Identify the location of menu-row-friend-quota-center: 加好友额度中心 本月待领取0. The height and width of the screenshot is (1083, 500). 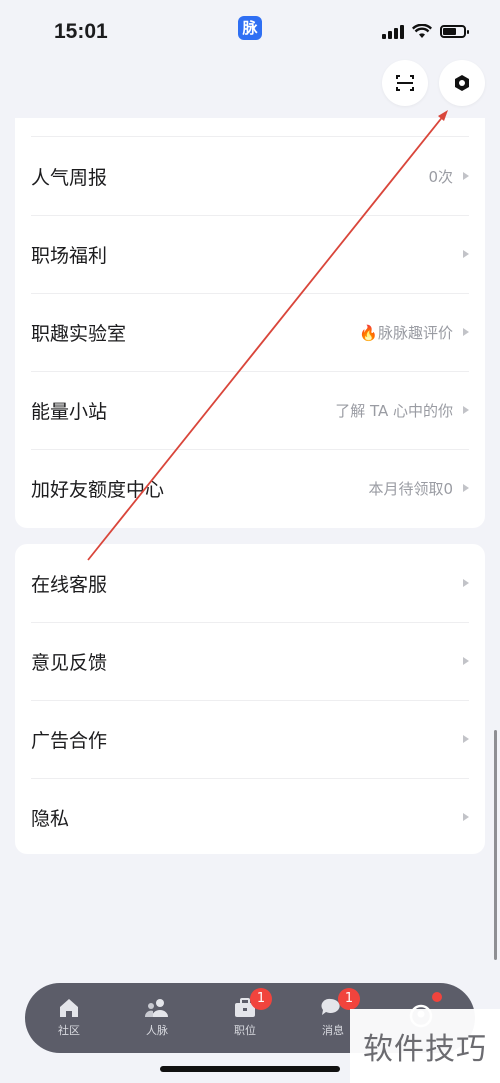
(250, 488).